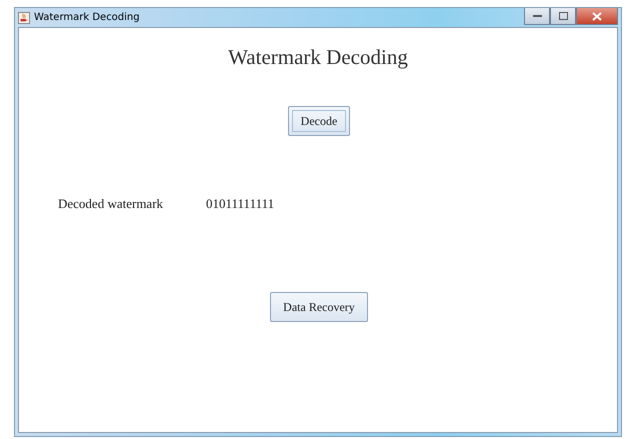 Image resolution: width=629 pixels, height=439 pixels. Describe the element at coordinates (240, 204) in the screenshot. I see `result-value: 01011111111` at that location.